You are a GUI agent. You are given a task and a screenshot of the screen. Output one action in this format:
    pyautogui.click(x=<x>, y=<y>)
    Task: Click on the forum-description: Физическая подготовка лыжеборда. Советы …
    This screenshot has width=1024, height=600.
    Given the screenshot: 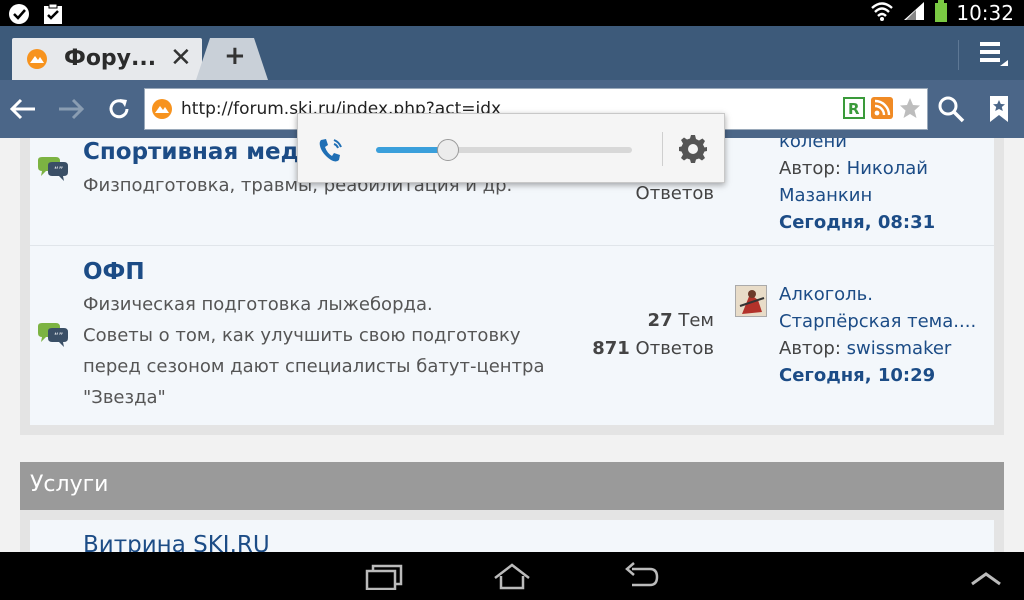 What is the action you would take?
    pyautogui.click(x=314, y=351)
    